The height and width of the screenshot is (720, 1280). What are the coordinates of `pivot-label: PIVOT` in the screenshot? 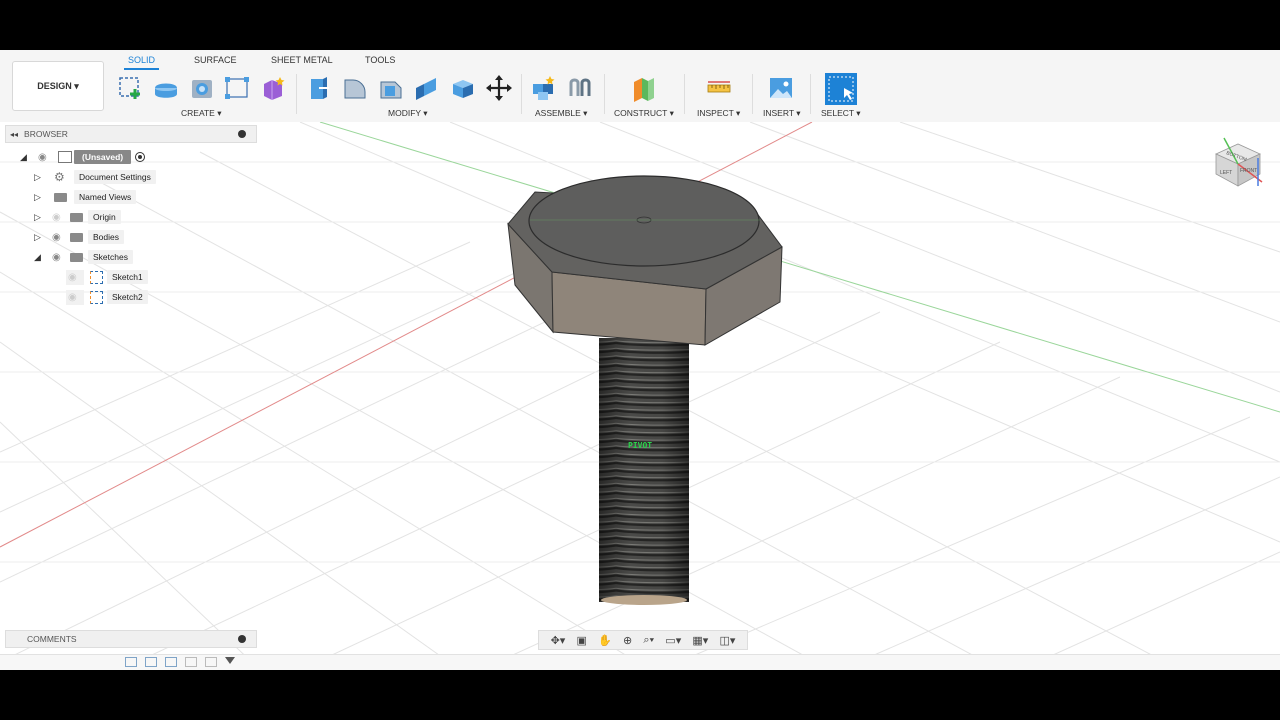 It's located at (640, 445).